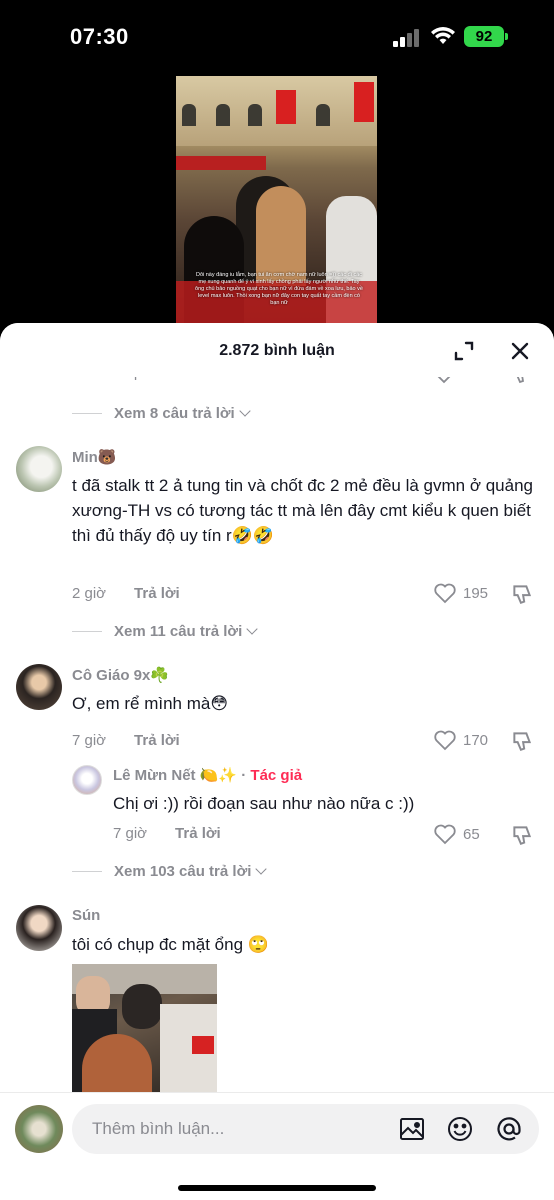 The image size is (554, 1200). Describe the element at coordinates (476, 593) in the screenshot. I see `like-count: 195` at that location.